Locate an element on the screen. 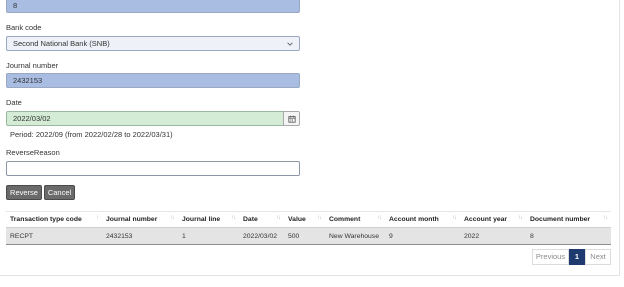  column-header: Value ↑↓ is located at coordinates (304, 219).